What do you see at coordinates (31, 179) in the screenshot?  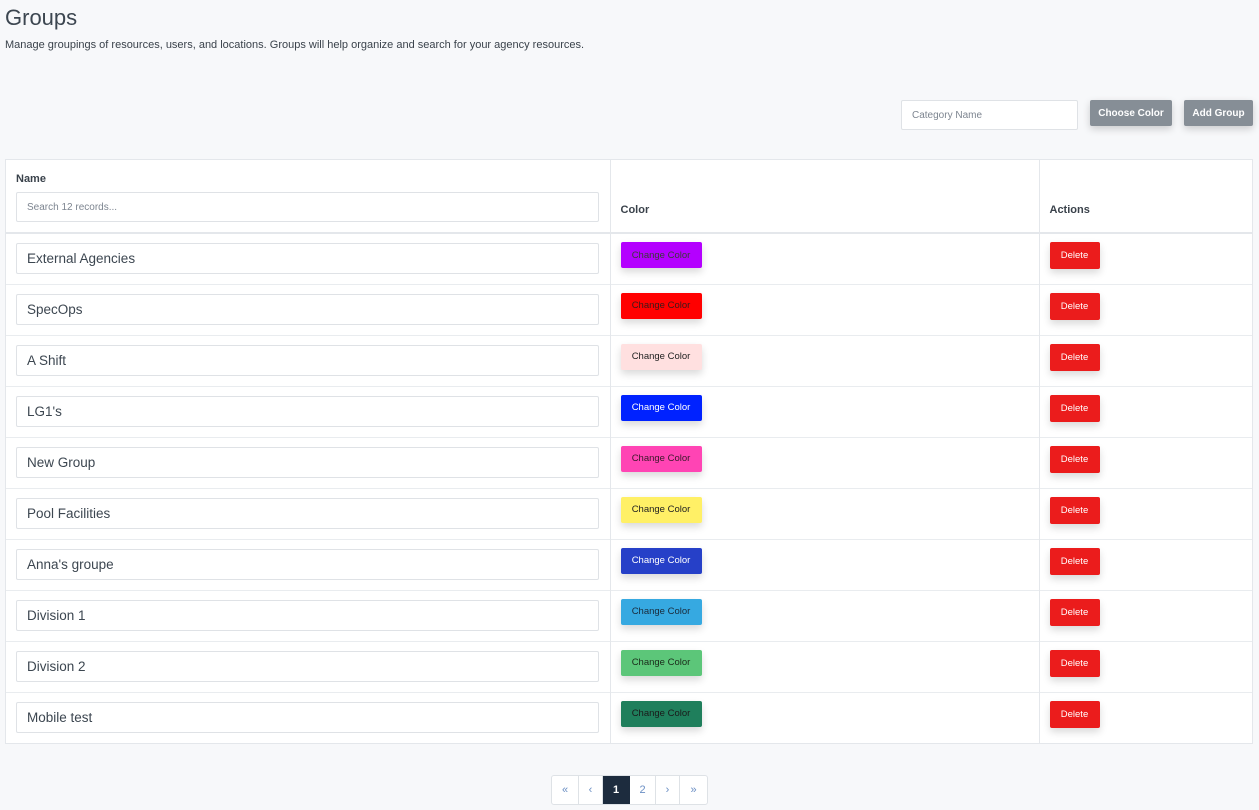 I see `column-label-name: Name` at bounding box center [31, 179].